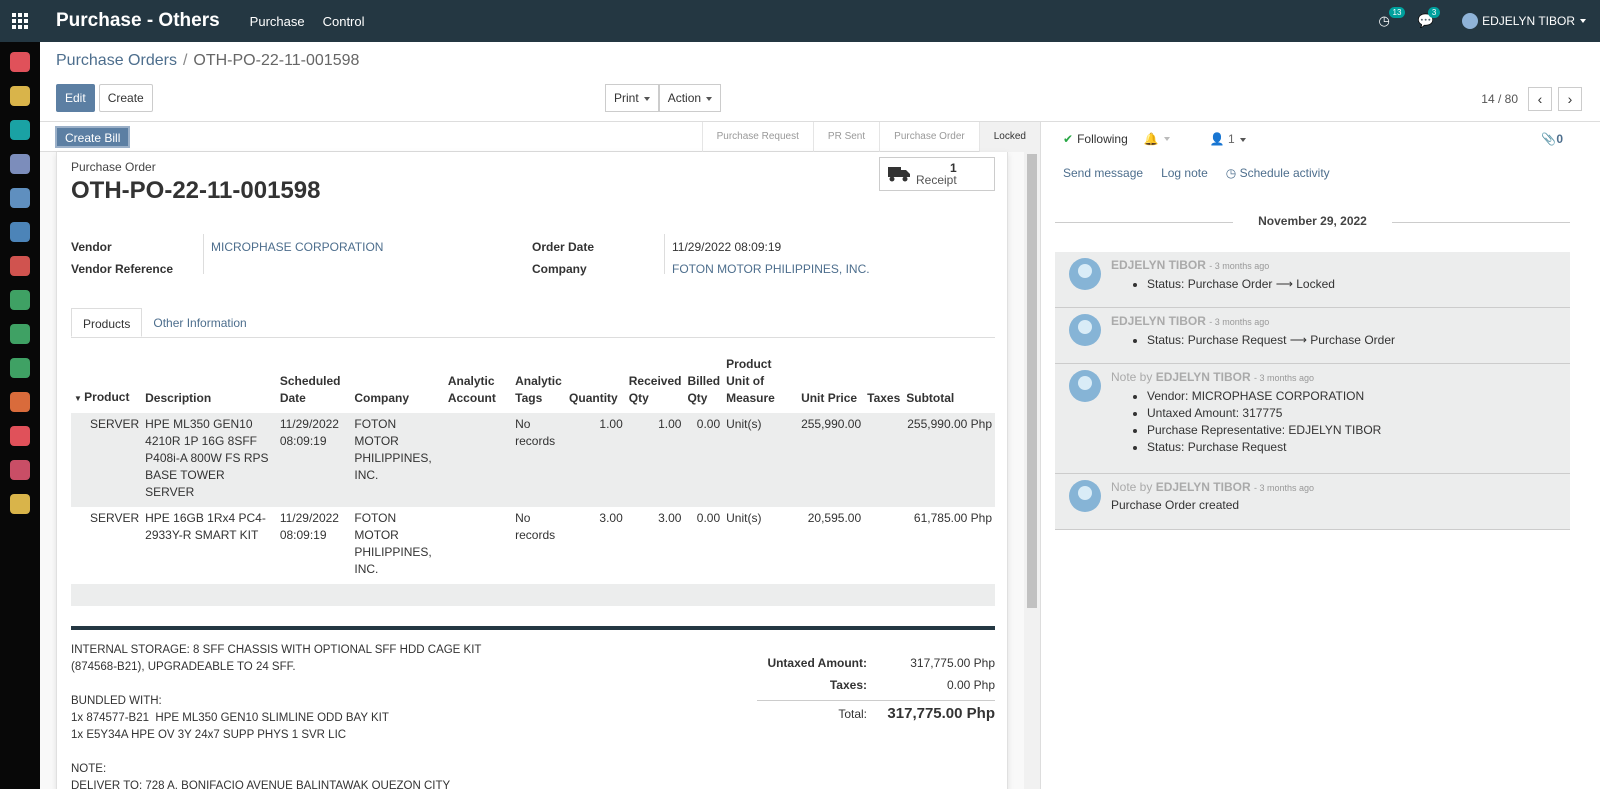 The image size is (1600, 789). I want to click on column-header-billed-qty: Billed Qty, so click(703, 382).